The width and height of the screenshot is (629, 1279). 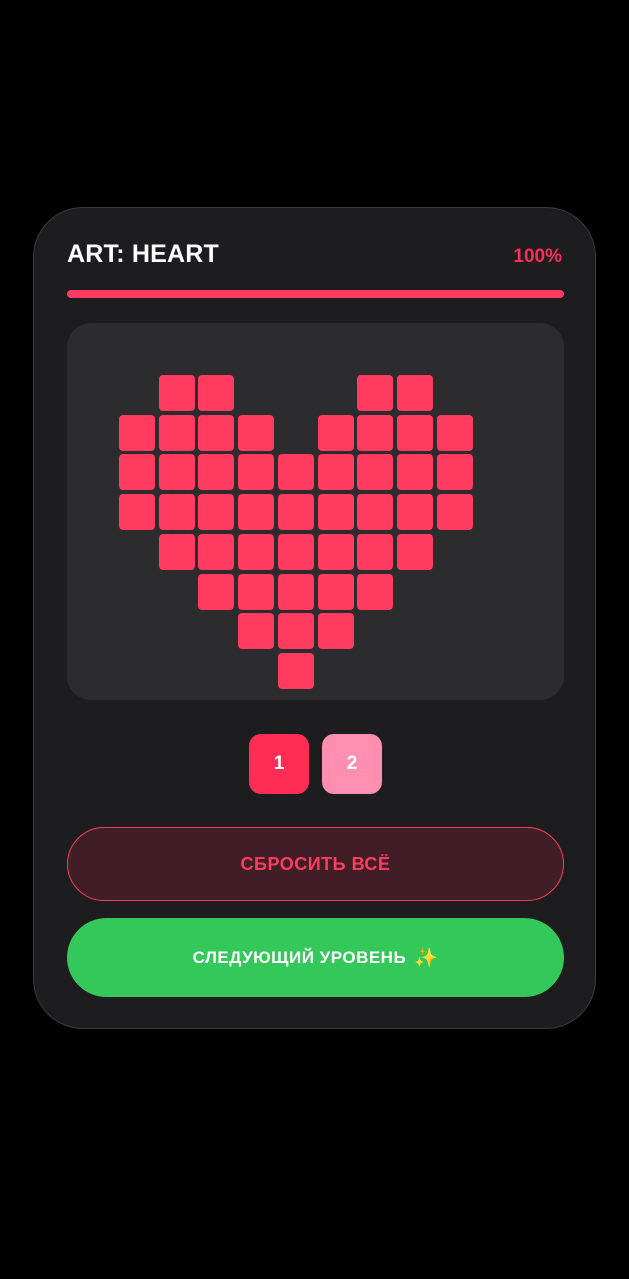 I want to click on progress-bar, so click(x=315, y=294).